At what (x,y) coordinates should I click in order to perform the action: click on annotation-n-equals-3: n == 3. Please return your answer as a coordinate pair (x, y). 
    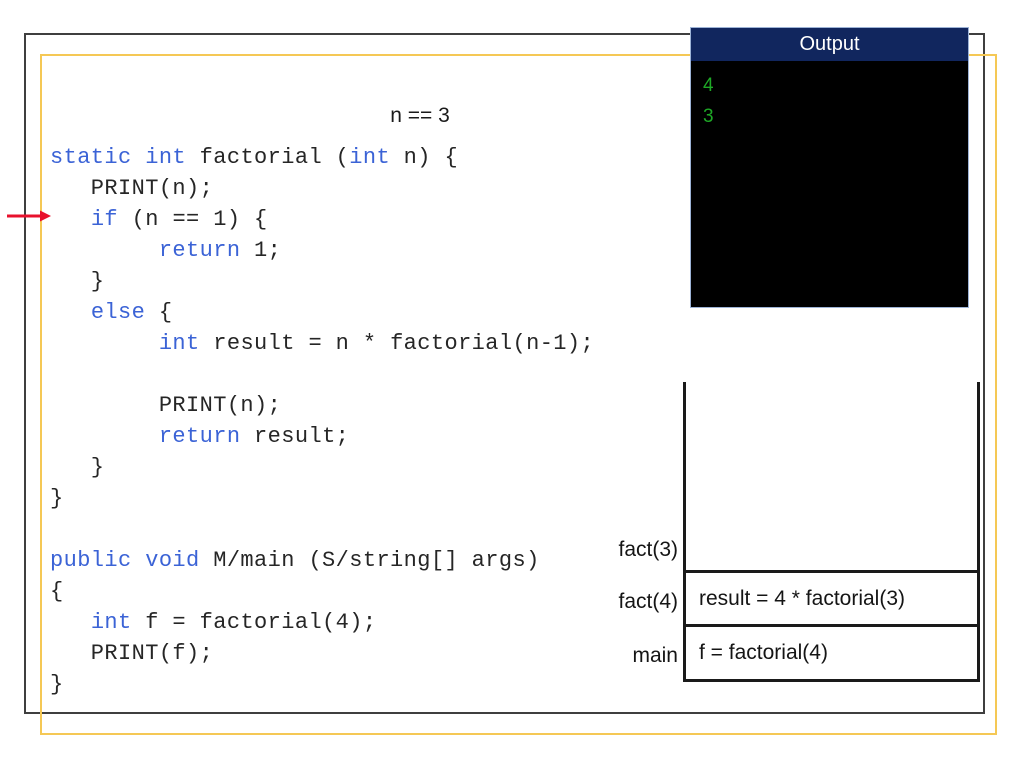
    Looking at the image, I should click on (420, 115).